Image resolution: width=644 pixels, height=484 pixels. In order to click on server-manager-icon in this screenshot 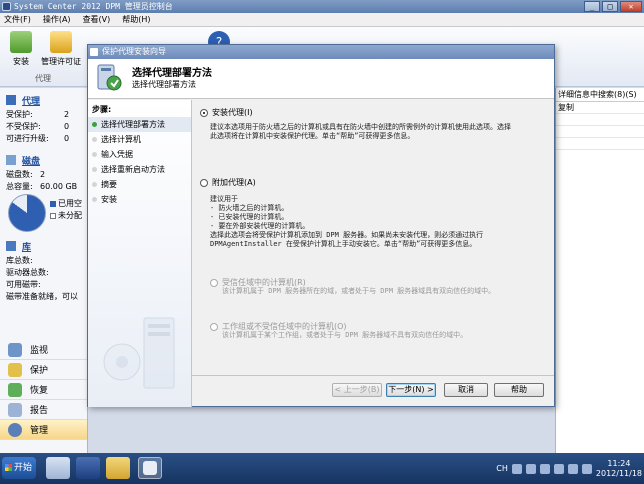, I will do `click(58, 468)`.